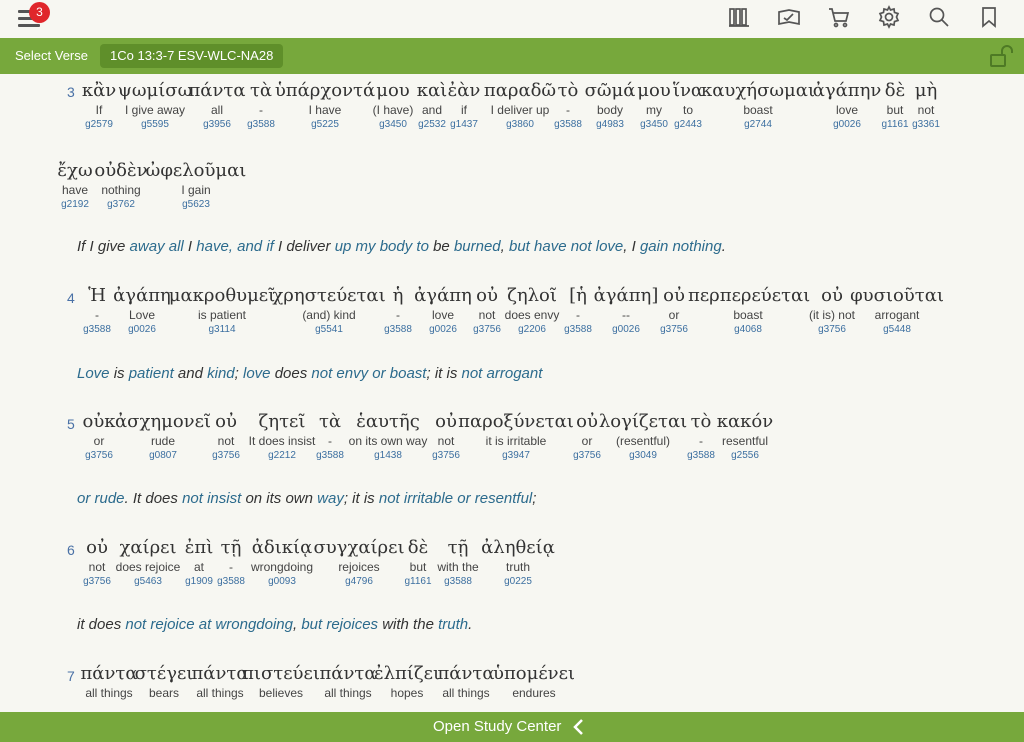 The height and width of the screenshot is (742, 1024). What do you see at coordinates (153, 498) in the screenshot?
I see `translation-text: . It does` at bounding box center [153, 498].